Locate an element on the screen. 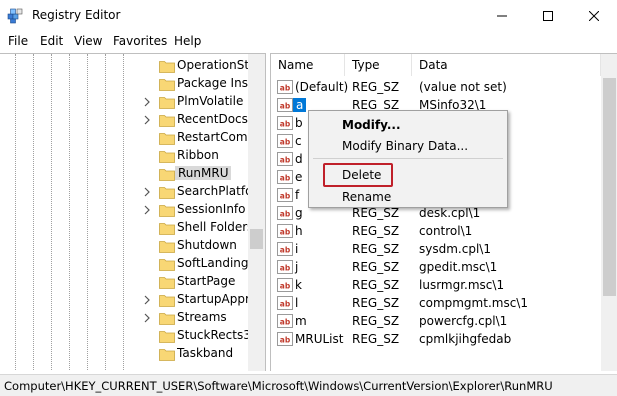 This screenshot has width=617, height=396. tree-item-label: Streams is located at coordinates (202, 317).